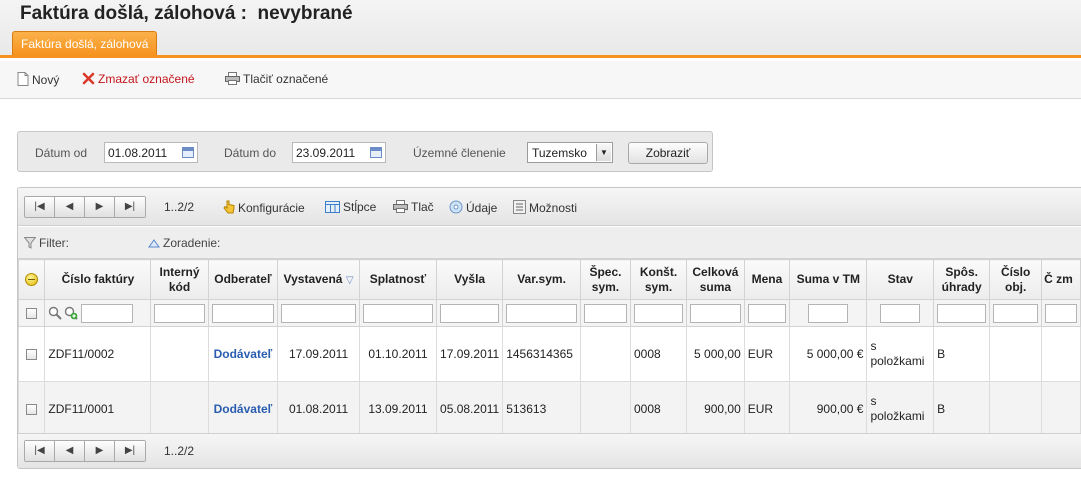 This screenshot has width=1081, height=477. I want to click on date-from-field: 01.08.2011, so click(151, 152).